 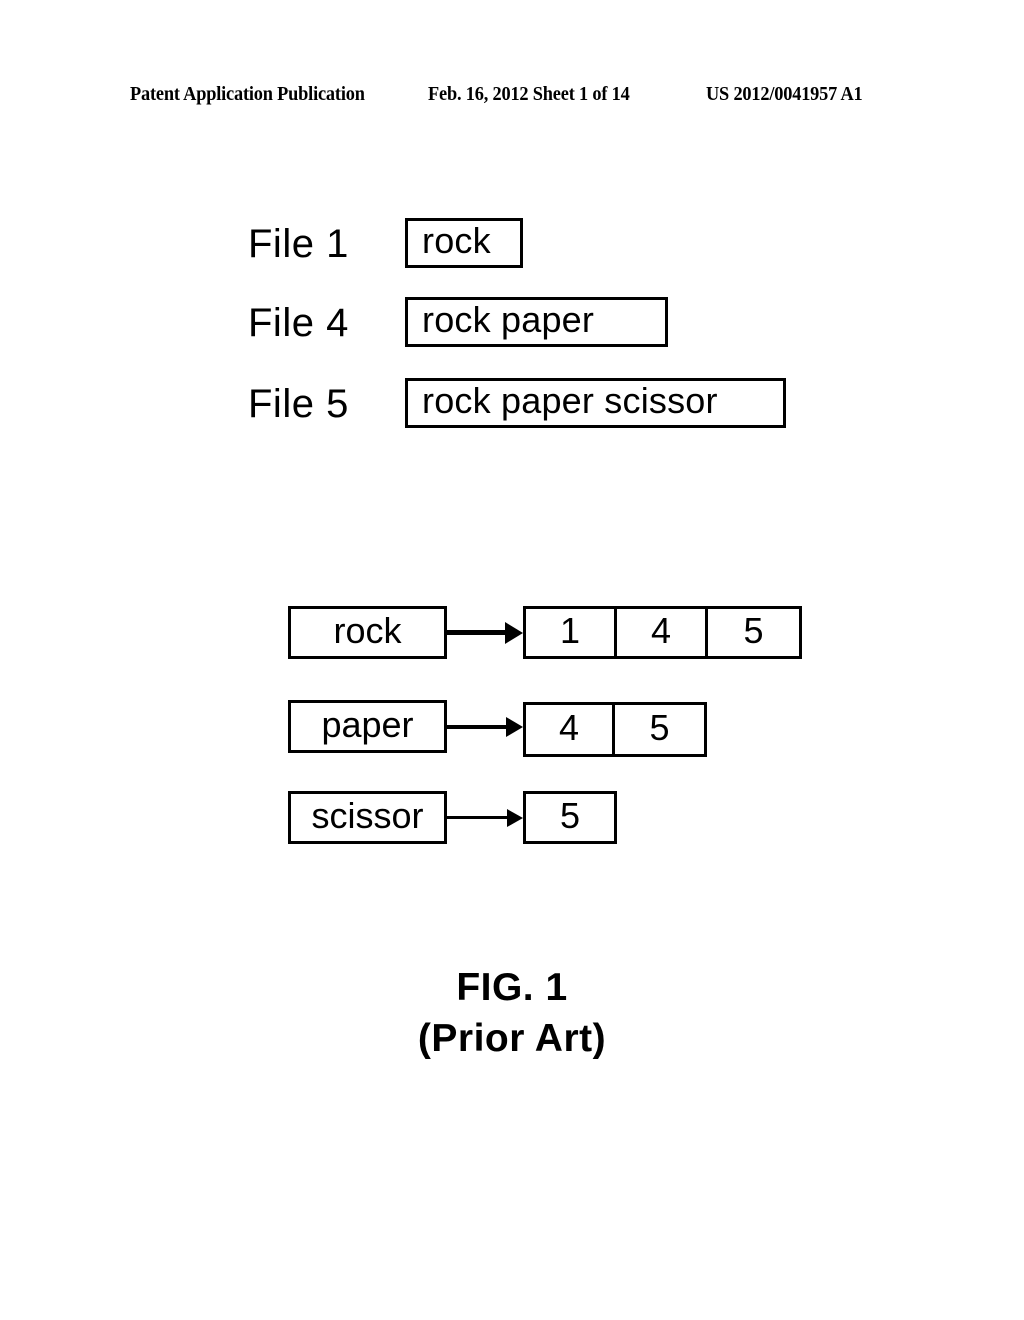 I want to click on posting-list: 4 5, so click(x=615, y=729).